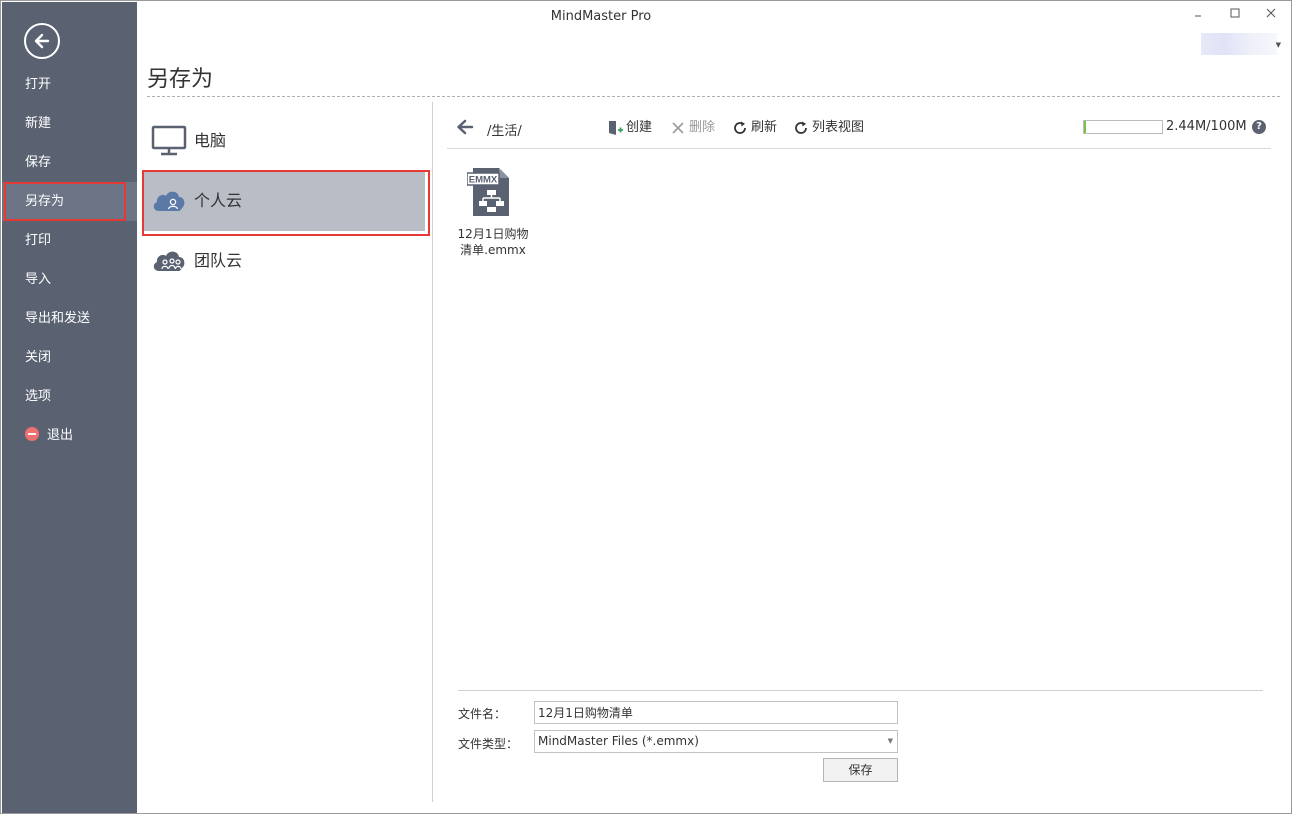 Image resolution: width=1292 pixels, height=814 pixels. What do you see at coordinates (488, 192) in the screenshot?
I see `emmx-file-icon: EMMX` at bounding box center [488, 192].